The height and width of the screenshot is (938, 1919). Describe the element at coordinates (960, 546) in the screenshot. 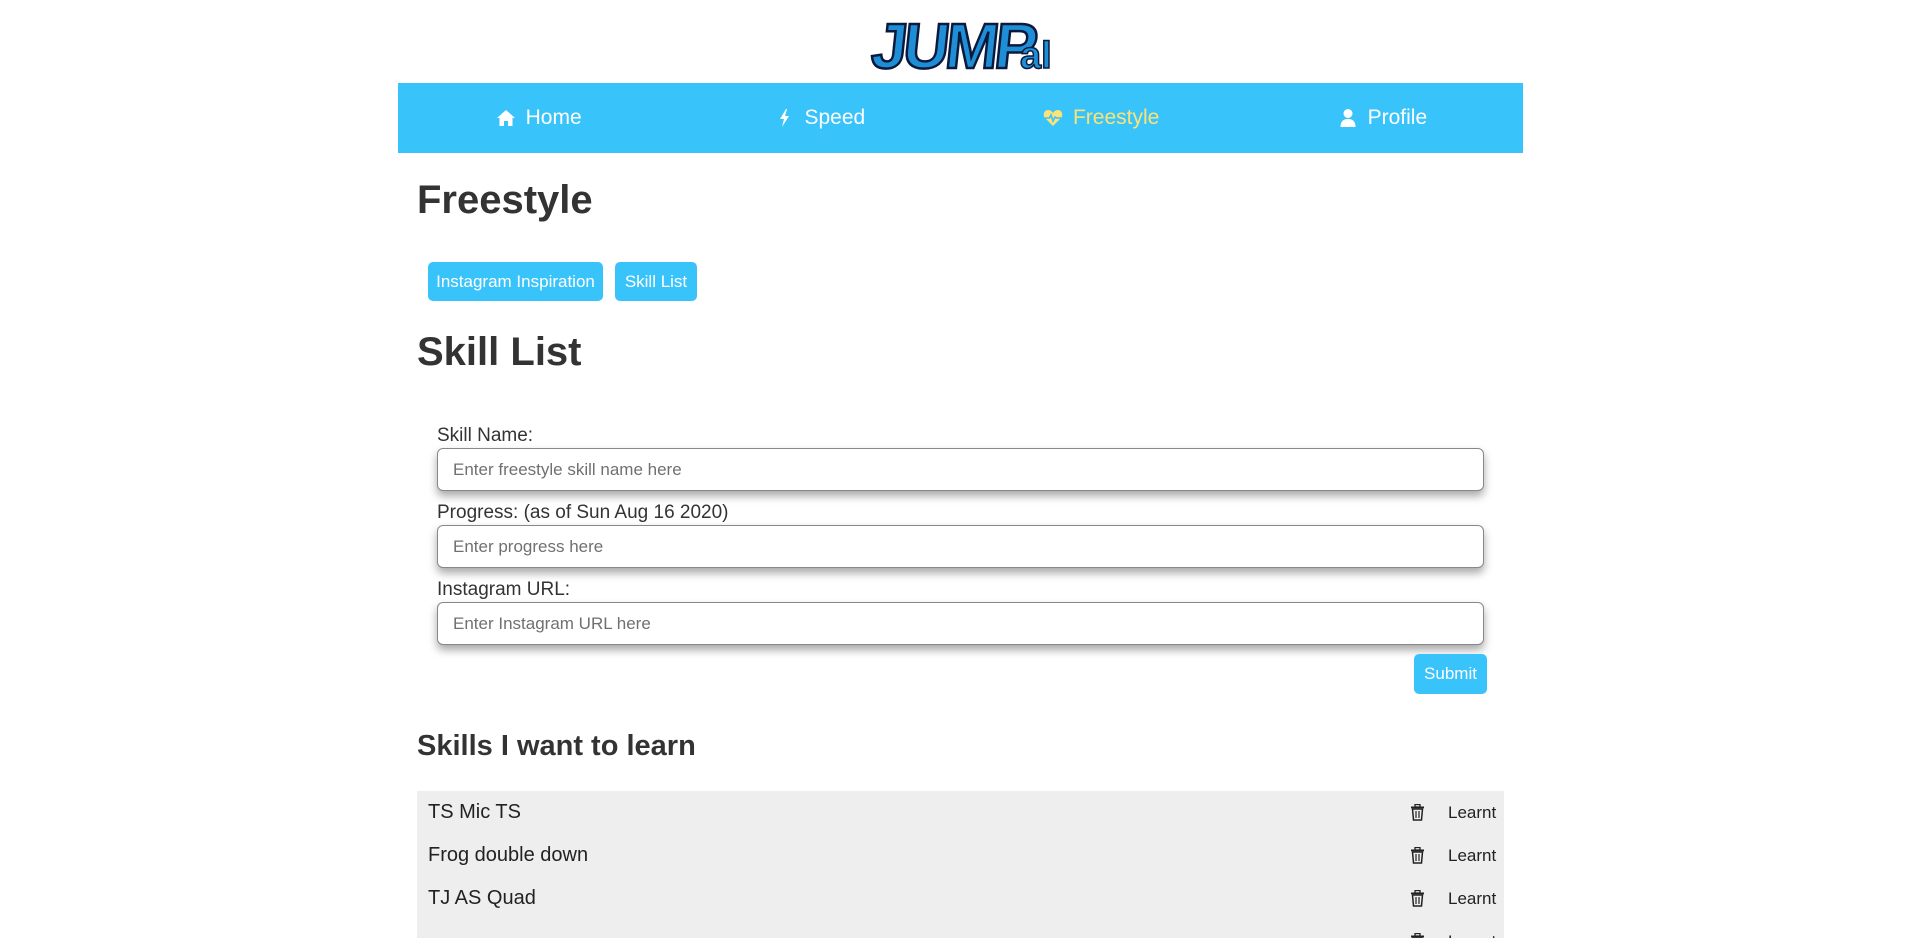

I see `progress-input` at that location.